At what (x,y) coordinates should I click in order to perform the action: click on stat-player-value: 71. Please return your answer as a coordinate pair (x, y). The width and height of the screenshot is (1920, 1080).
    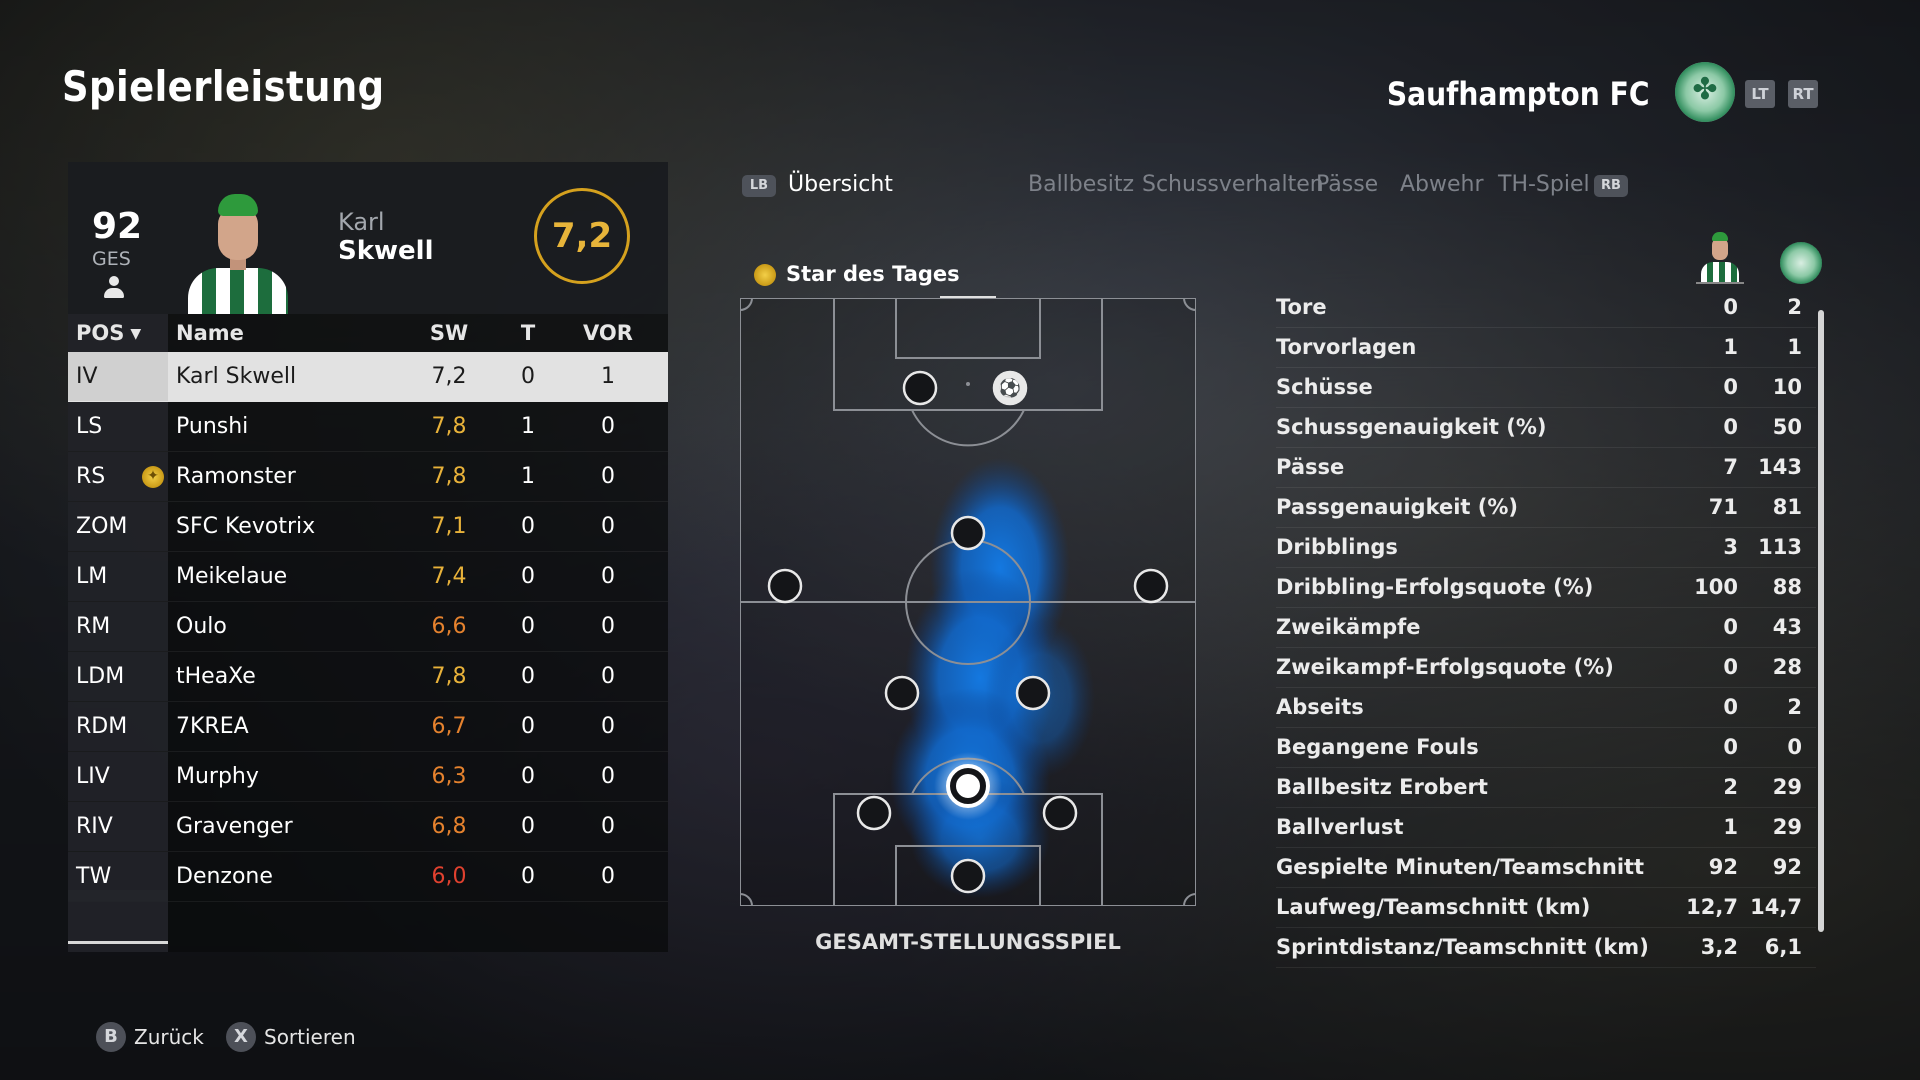
    Looking at the image, I should click on (1723, 507).